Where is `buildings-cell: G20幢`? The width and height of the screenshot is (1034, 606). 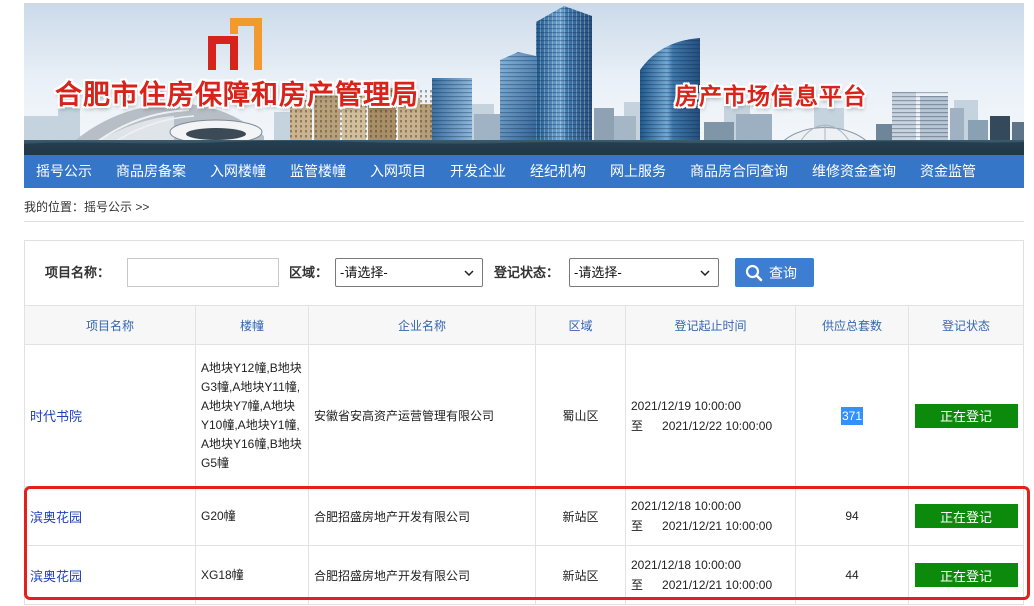
buildings-cell: G20幢 is located at coordinates (252, 516).